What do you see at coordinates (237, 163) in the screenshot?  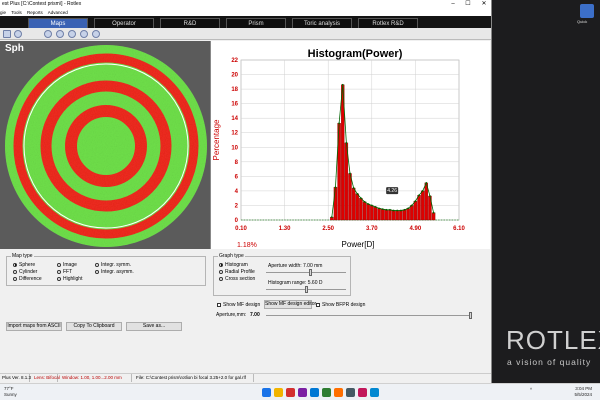 I see `y-tick-label: 8` at bounding box center [237, 163].